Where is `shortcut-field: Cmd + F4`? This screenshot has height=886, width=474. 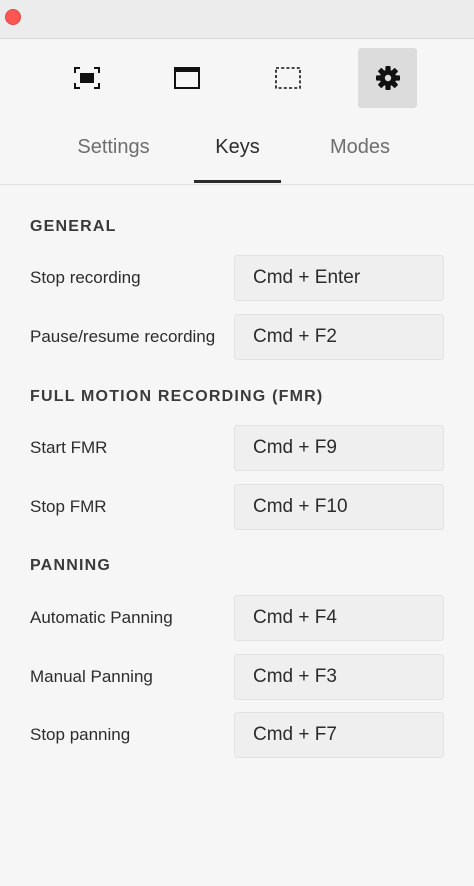 shortcut-field: Cmd + F4 is located at coordinates (339, 618).